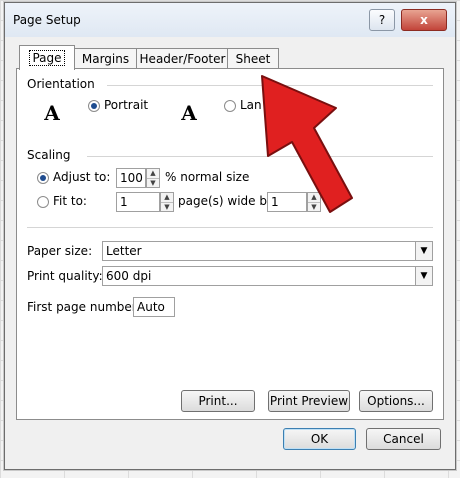  I want to click on scaling-divider, so click(260, 156).